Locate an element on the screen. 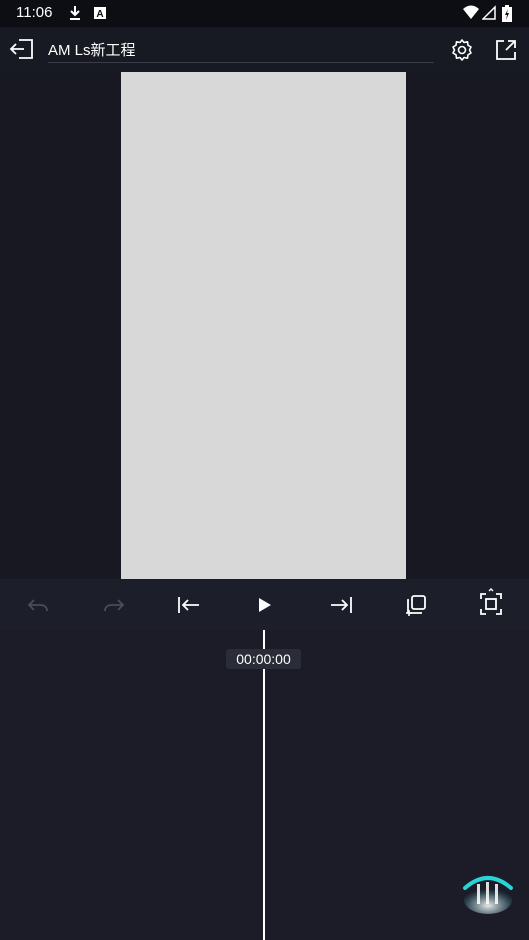 The width and height of the screenshot is (529, 940). signal-icon is located at coordinates (488, 15).